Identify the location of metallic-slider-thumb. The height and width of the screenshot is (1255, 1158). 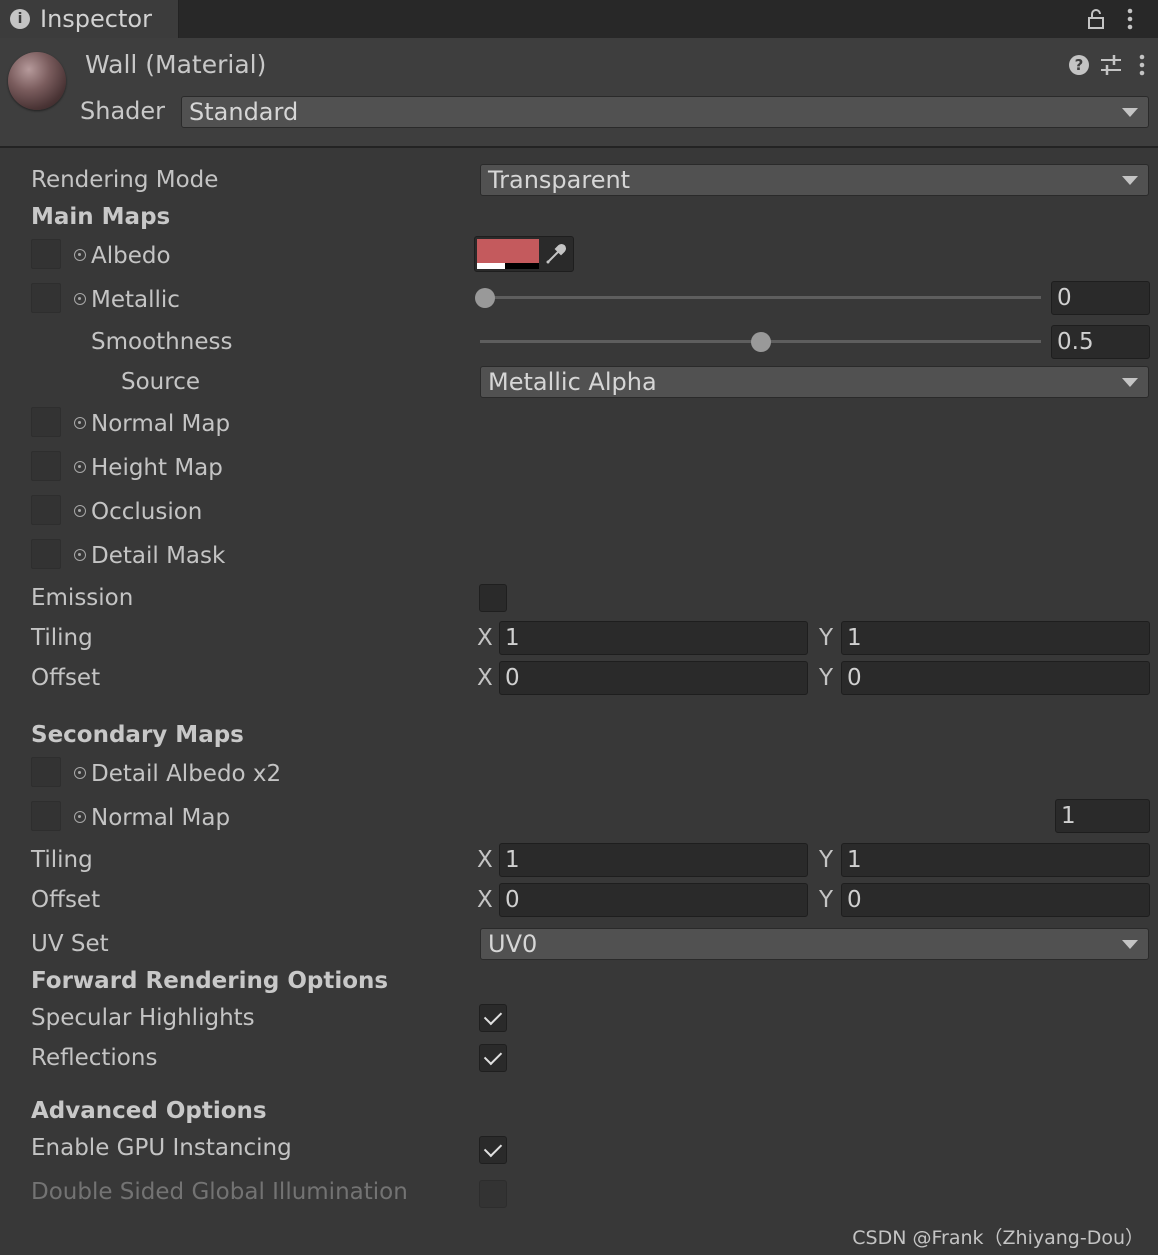
(485, 298).